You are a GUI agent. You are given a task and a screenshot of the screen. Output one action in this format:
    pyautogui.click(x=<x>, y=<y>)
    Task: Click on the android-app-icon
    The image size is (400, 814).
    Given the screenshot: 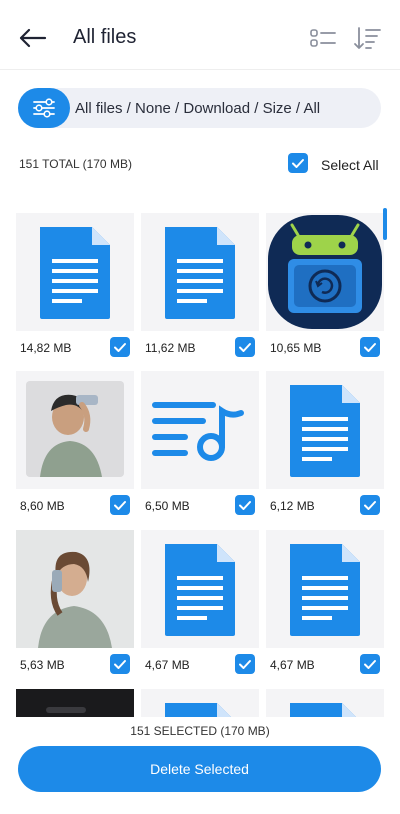 What is the action you would take?
    pyautogui.click(x=325, y=272)
    